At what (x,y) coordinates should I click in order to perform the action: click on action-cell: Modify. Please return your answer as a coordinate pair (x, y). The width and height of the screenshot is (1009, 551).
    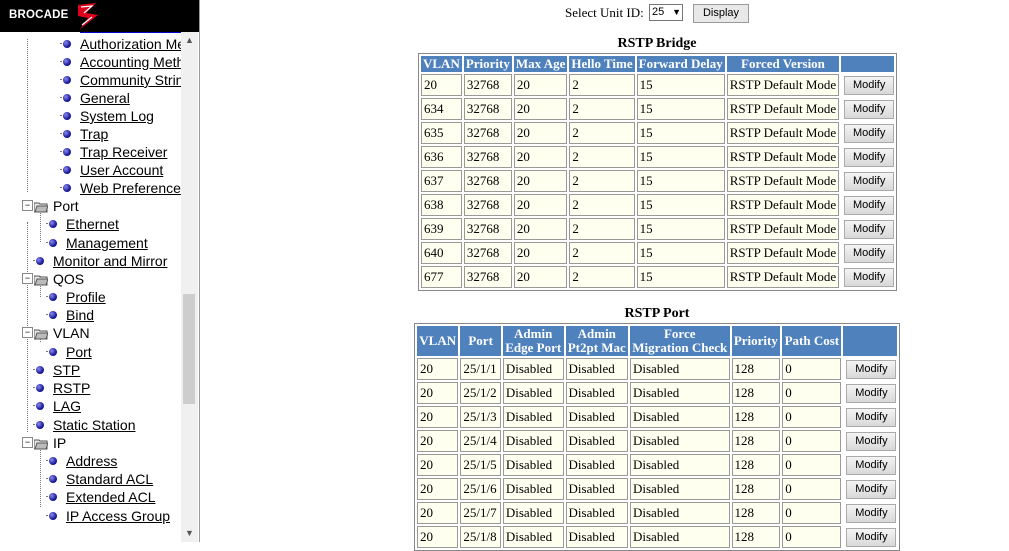
    Looking at the image, I should click on (870, 417).